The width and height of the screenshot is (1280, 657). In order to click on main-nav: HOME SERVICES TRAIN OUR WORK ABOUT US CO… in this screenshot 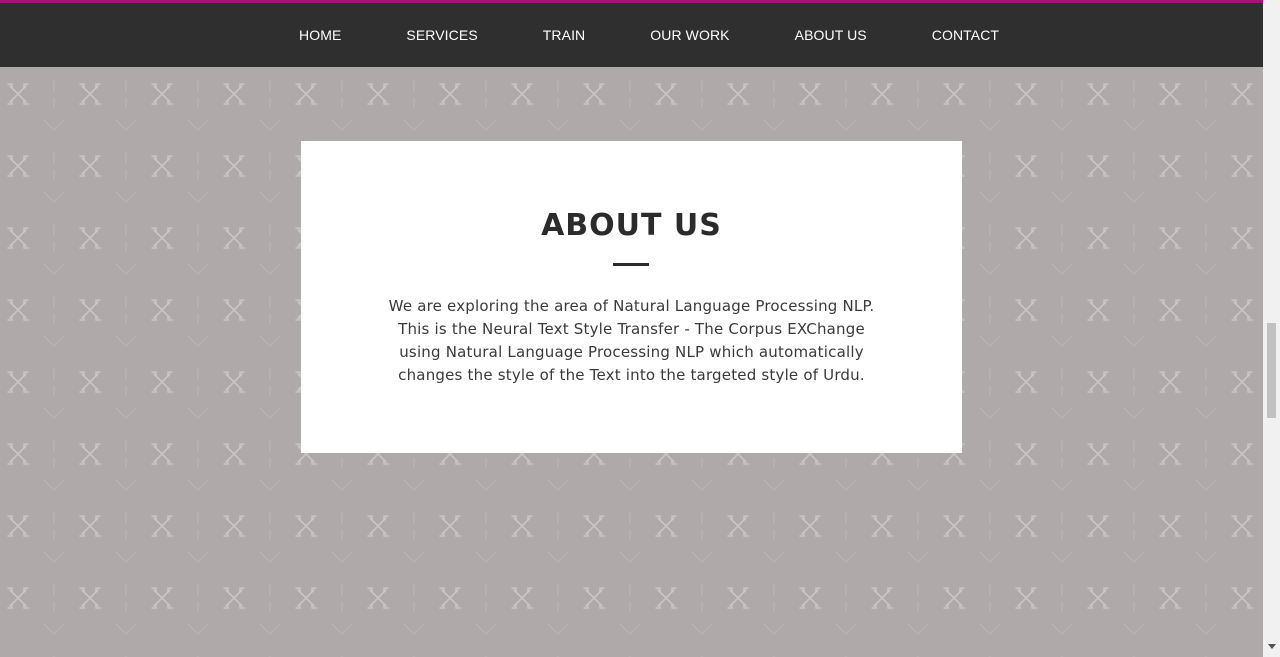, I will do `click(649, 35)`.